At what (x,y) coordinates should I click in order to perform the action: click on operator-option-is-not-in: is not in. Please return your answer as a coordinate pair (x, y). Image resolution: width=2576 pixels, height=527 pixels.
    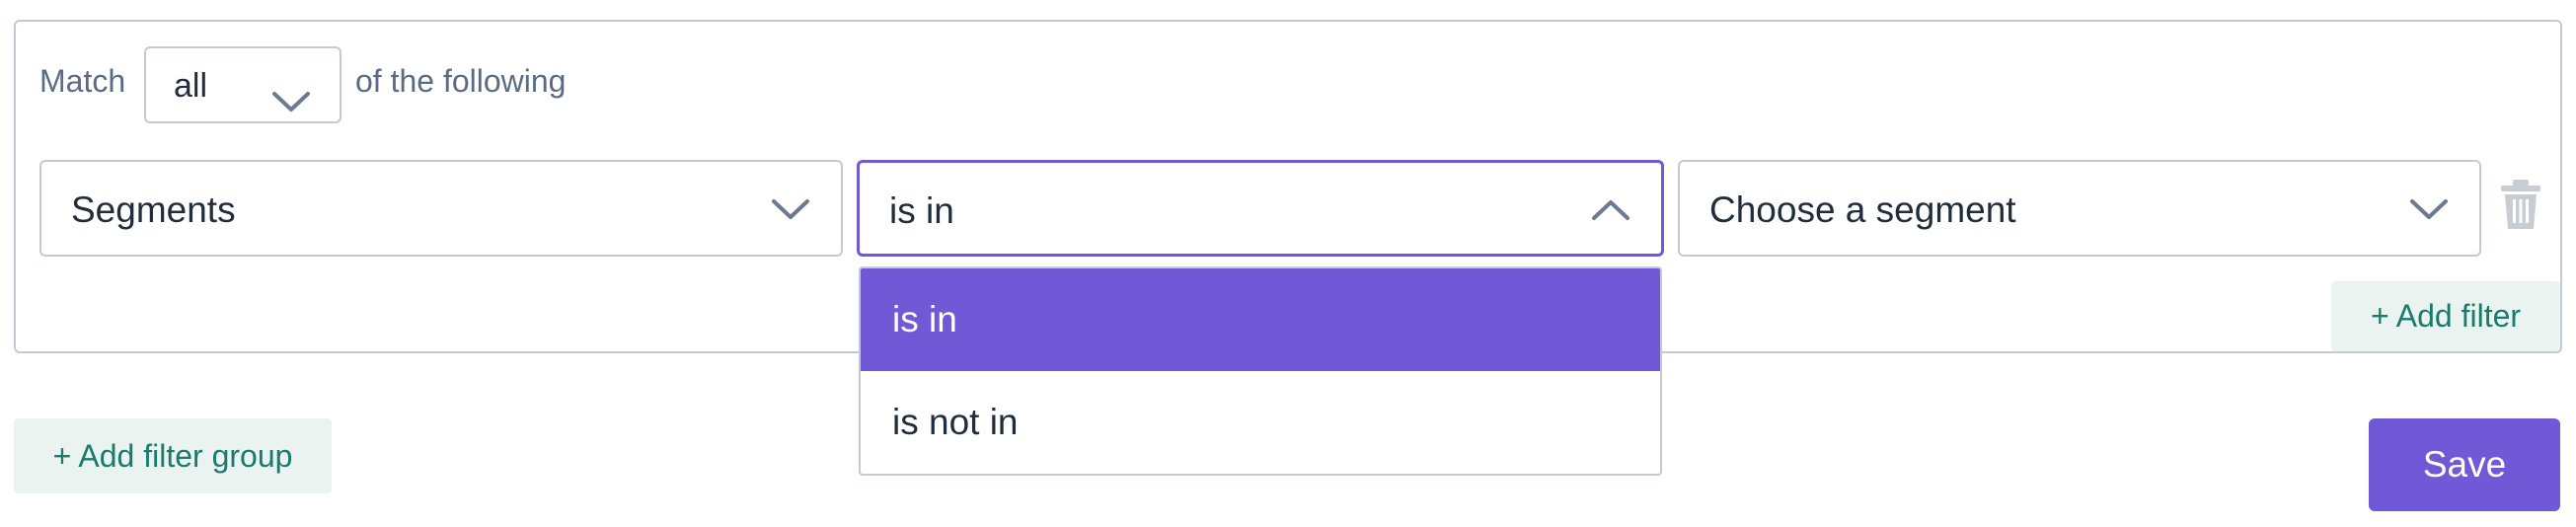
    Looking at the image, I should click on (1260, 422).